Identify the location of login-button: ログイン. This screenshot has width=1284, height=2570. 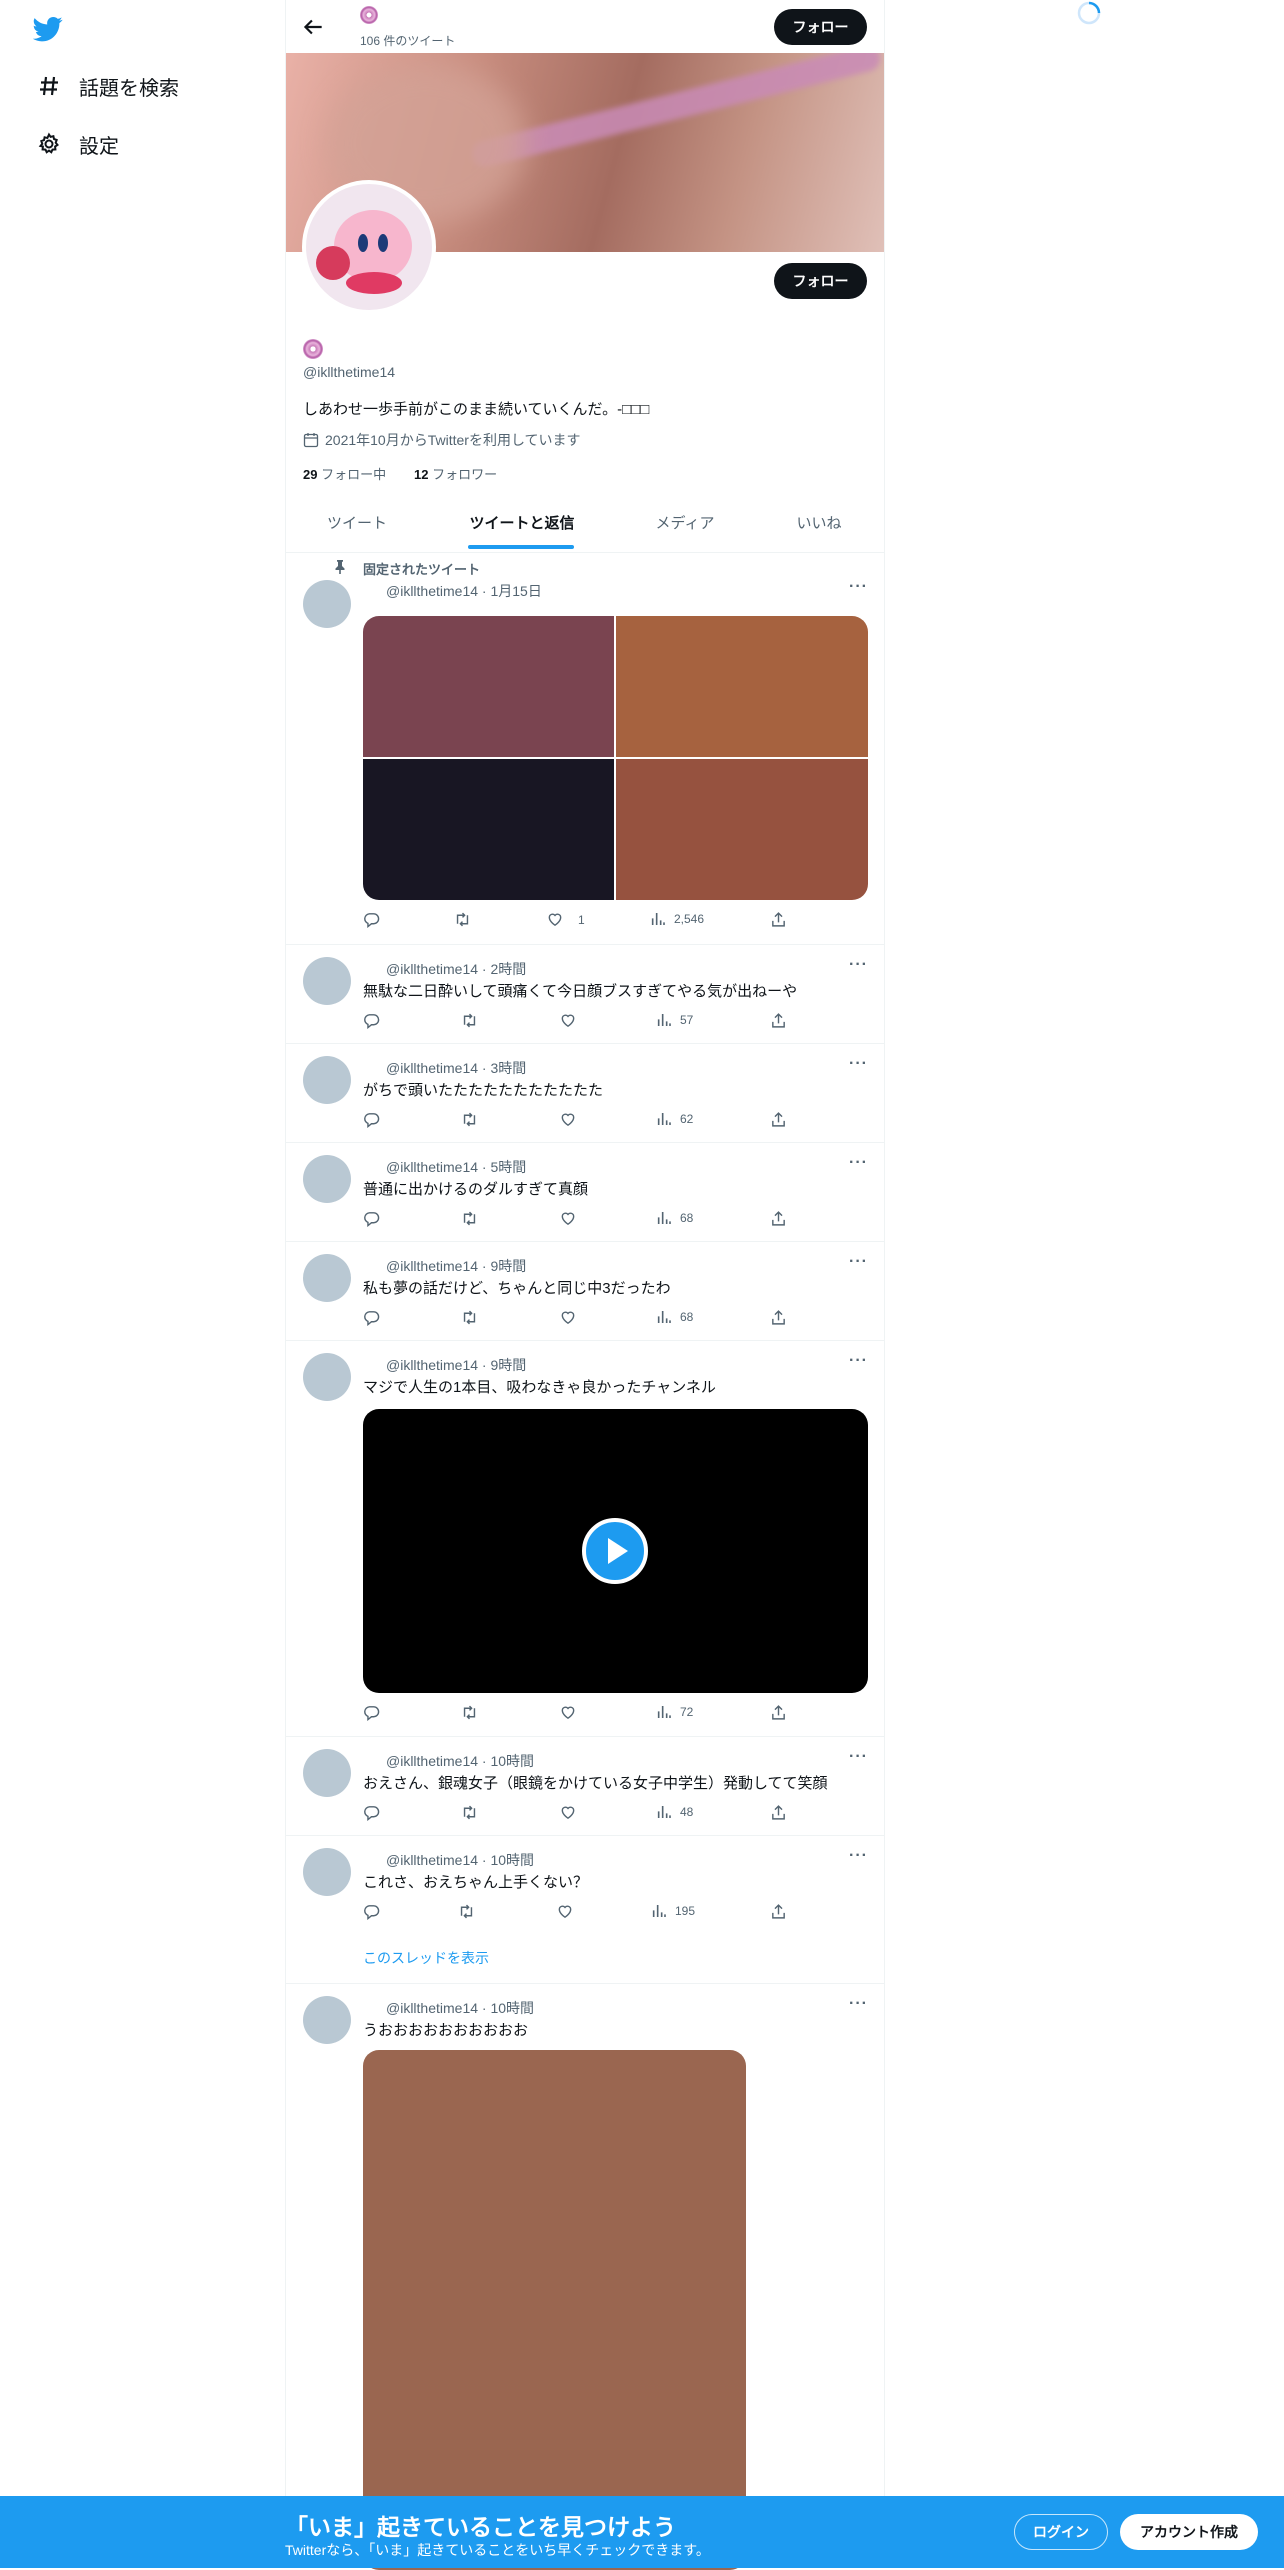
(1061, 2532).